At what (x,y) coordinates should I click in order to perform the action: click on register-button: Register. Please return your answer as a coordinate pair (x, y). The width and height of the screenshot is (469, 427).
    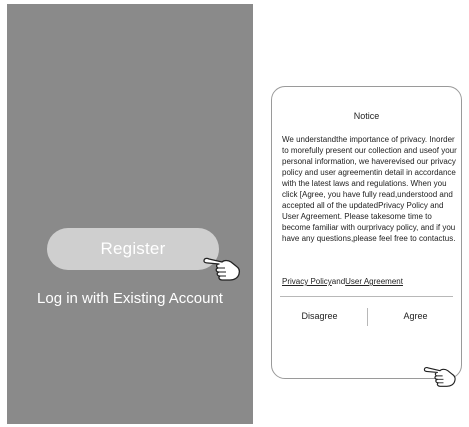
    Looking at the image, I should click on (133, 249).